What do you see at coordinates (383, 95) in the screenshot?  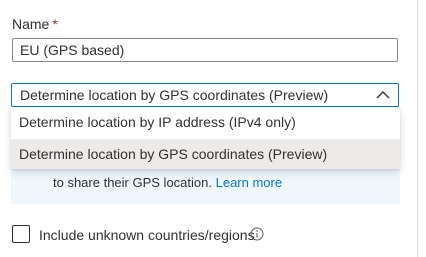 I see `chevron-up-icon` at bounding box center [383, 95].